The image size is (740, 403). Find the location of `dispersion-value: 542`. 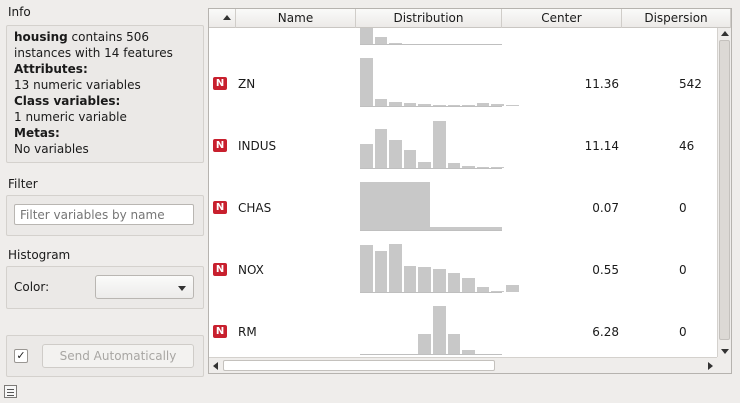

dispersion-value: 542 is located at coordinates (690, 84).